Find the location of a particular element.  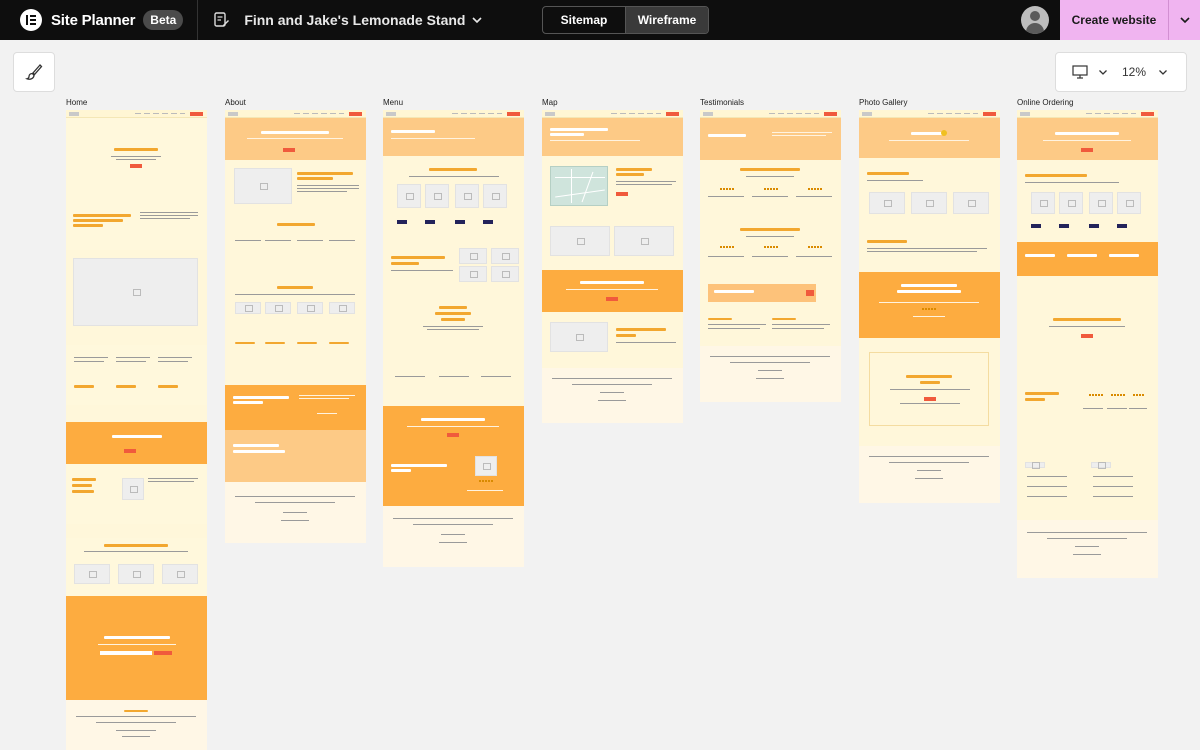

wireframe-photo-gallery is located at coordinates (929, 306).